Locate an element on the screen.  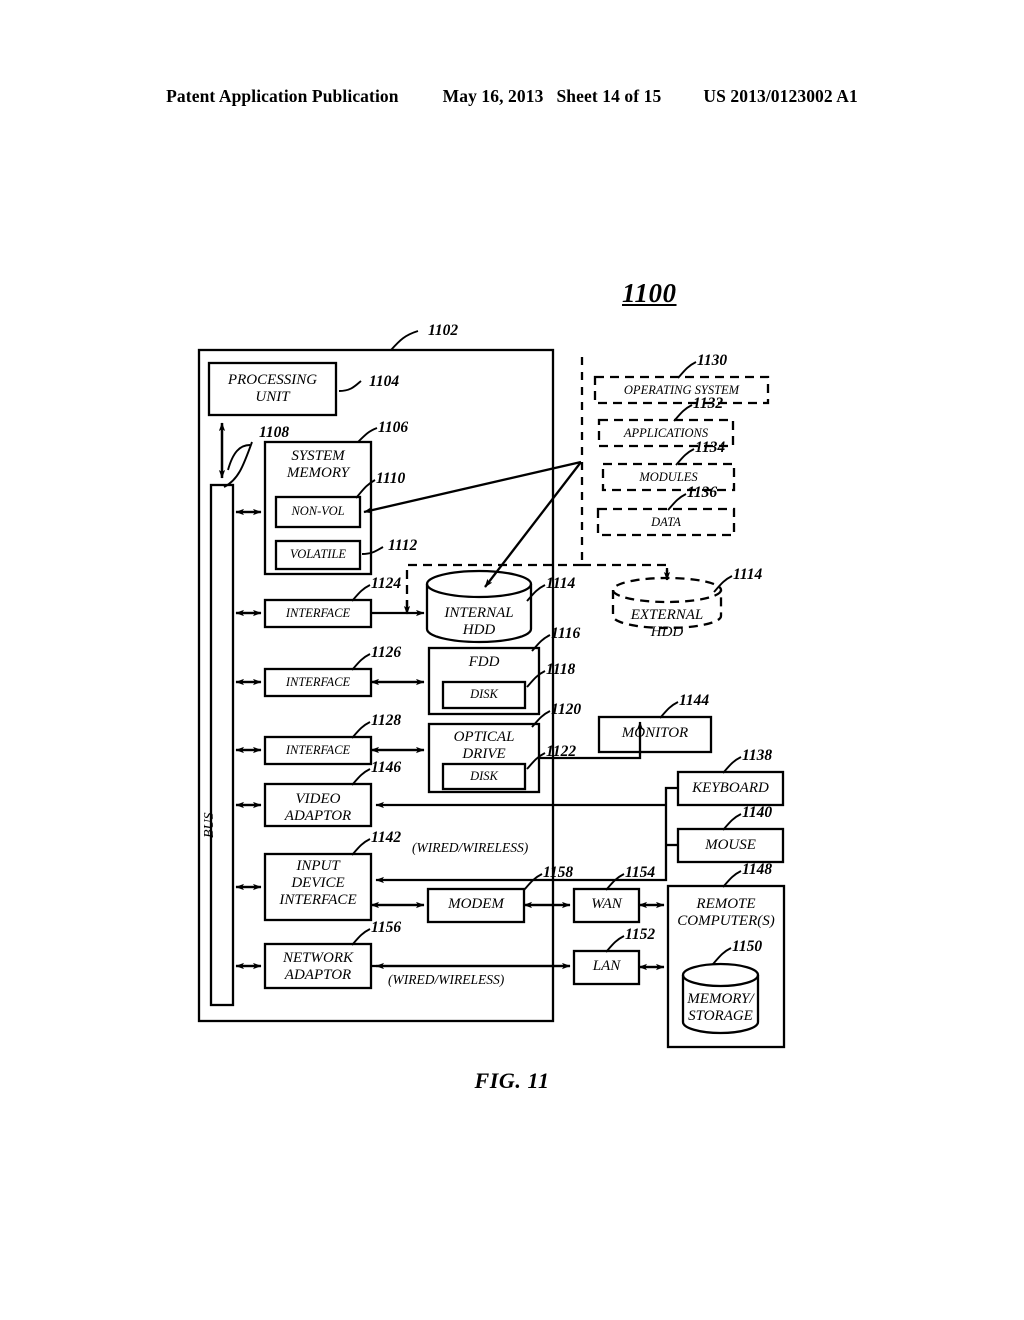
ref-1140: 1140 is located at coordinates (757, 812).